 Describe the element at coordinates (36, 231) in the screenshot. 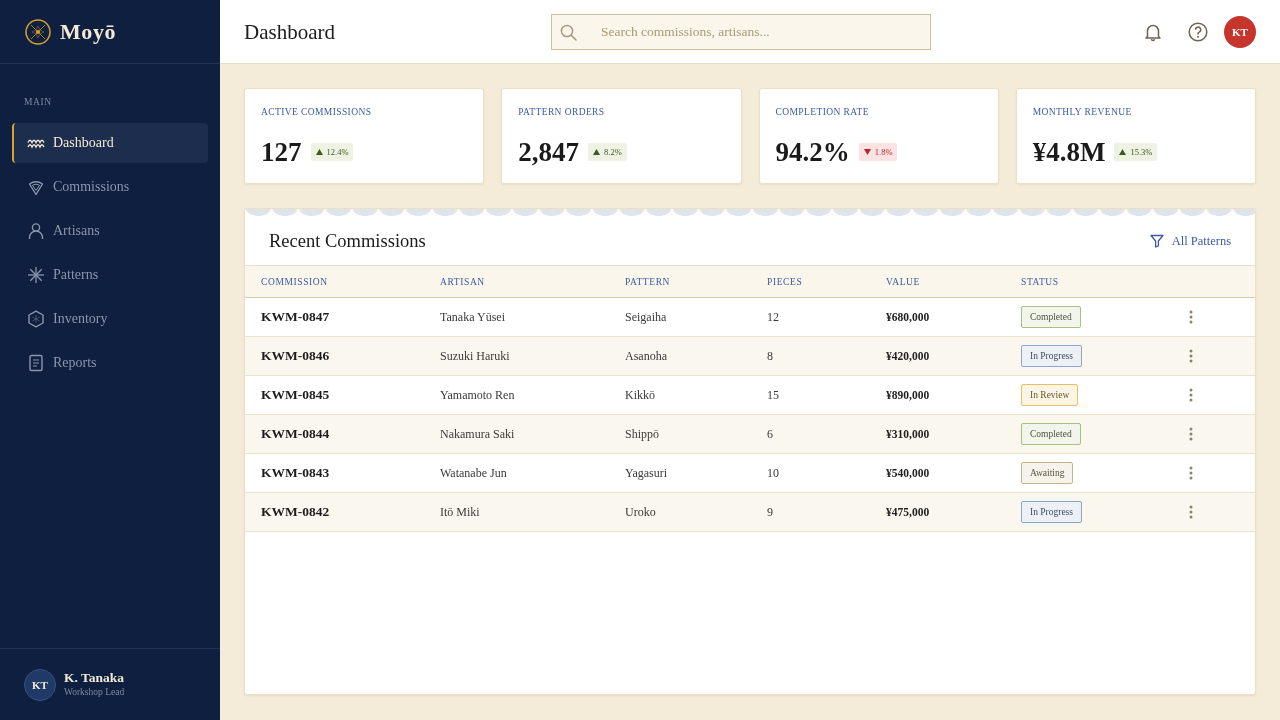

I see `person-icon` at that location.